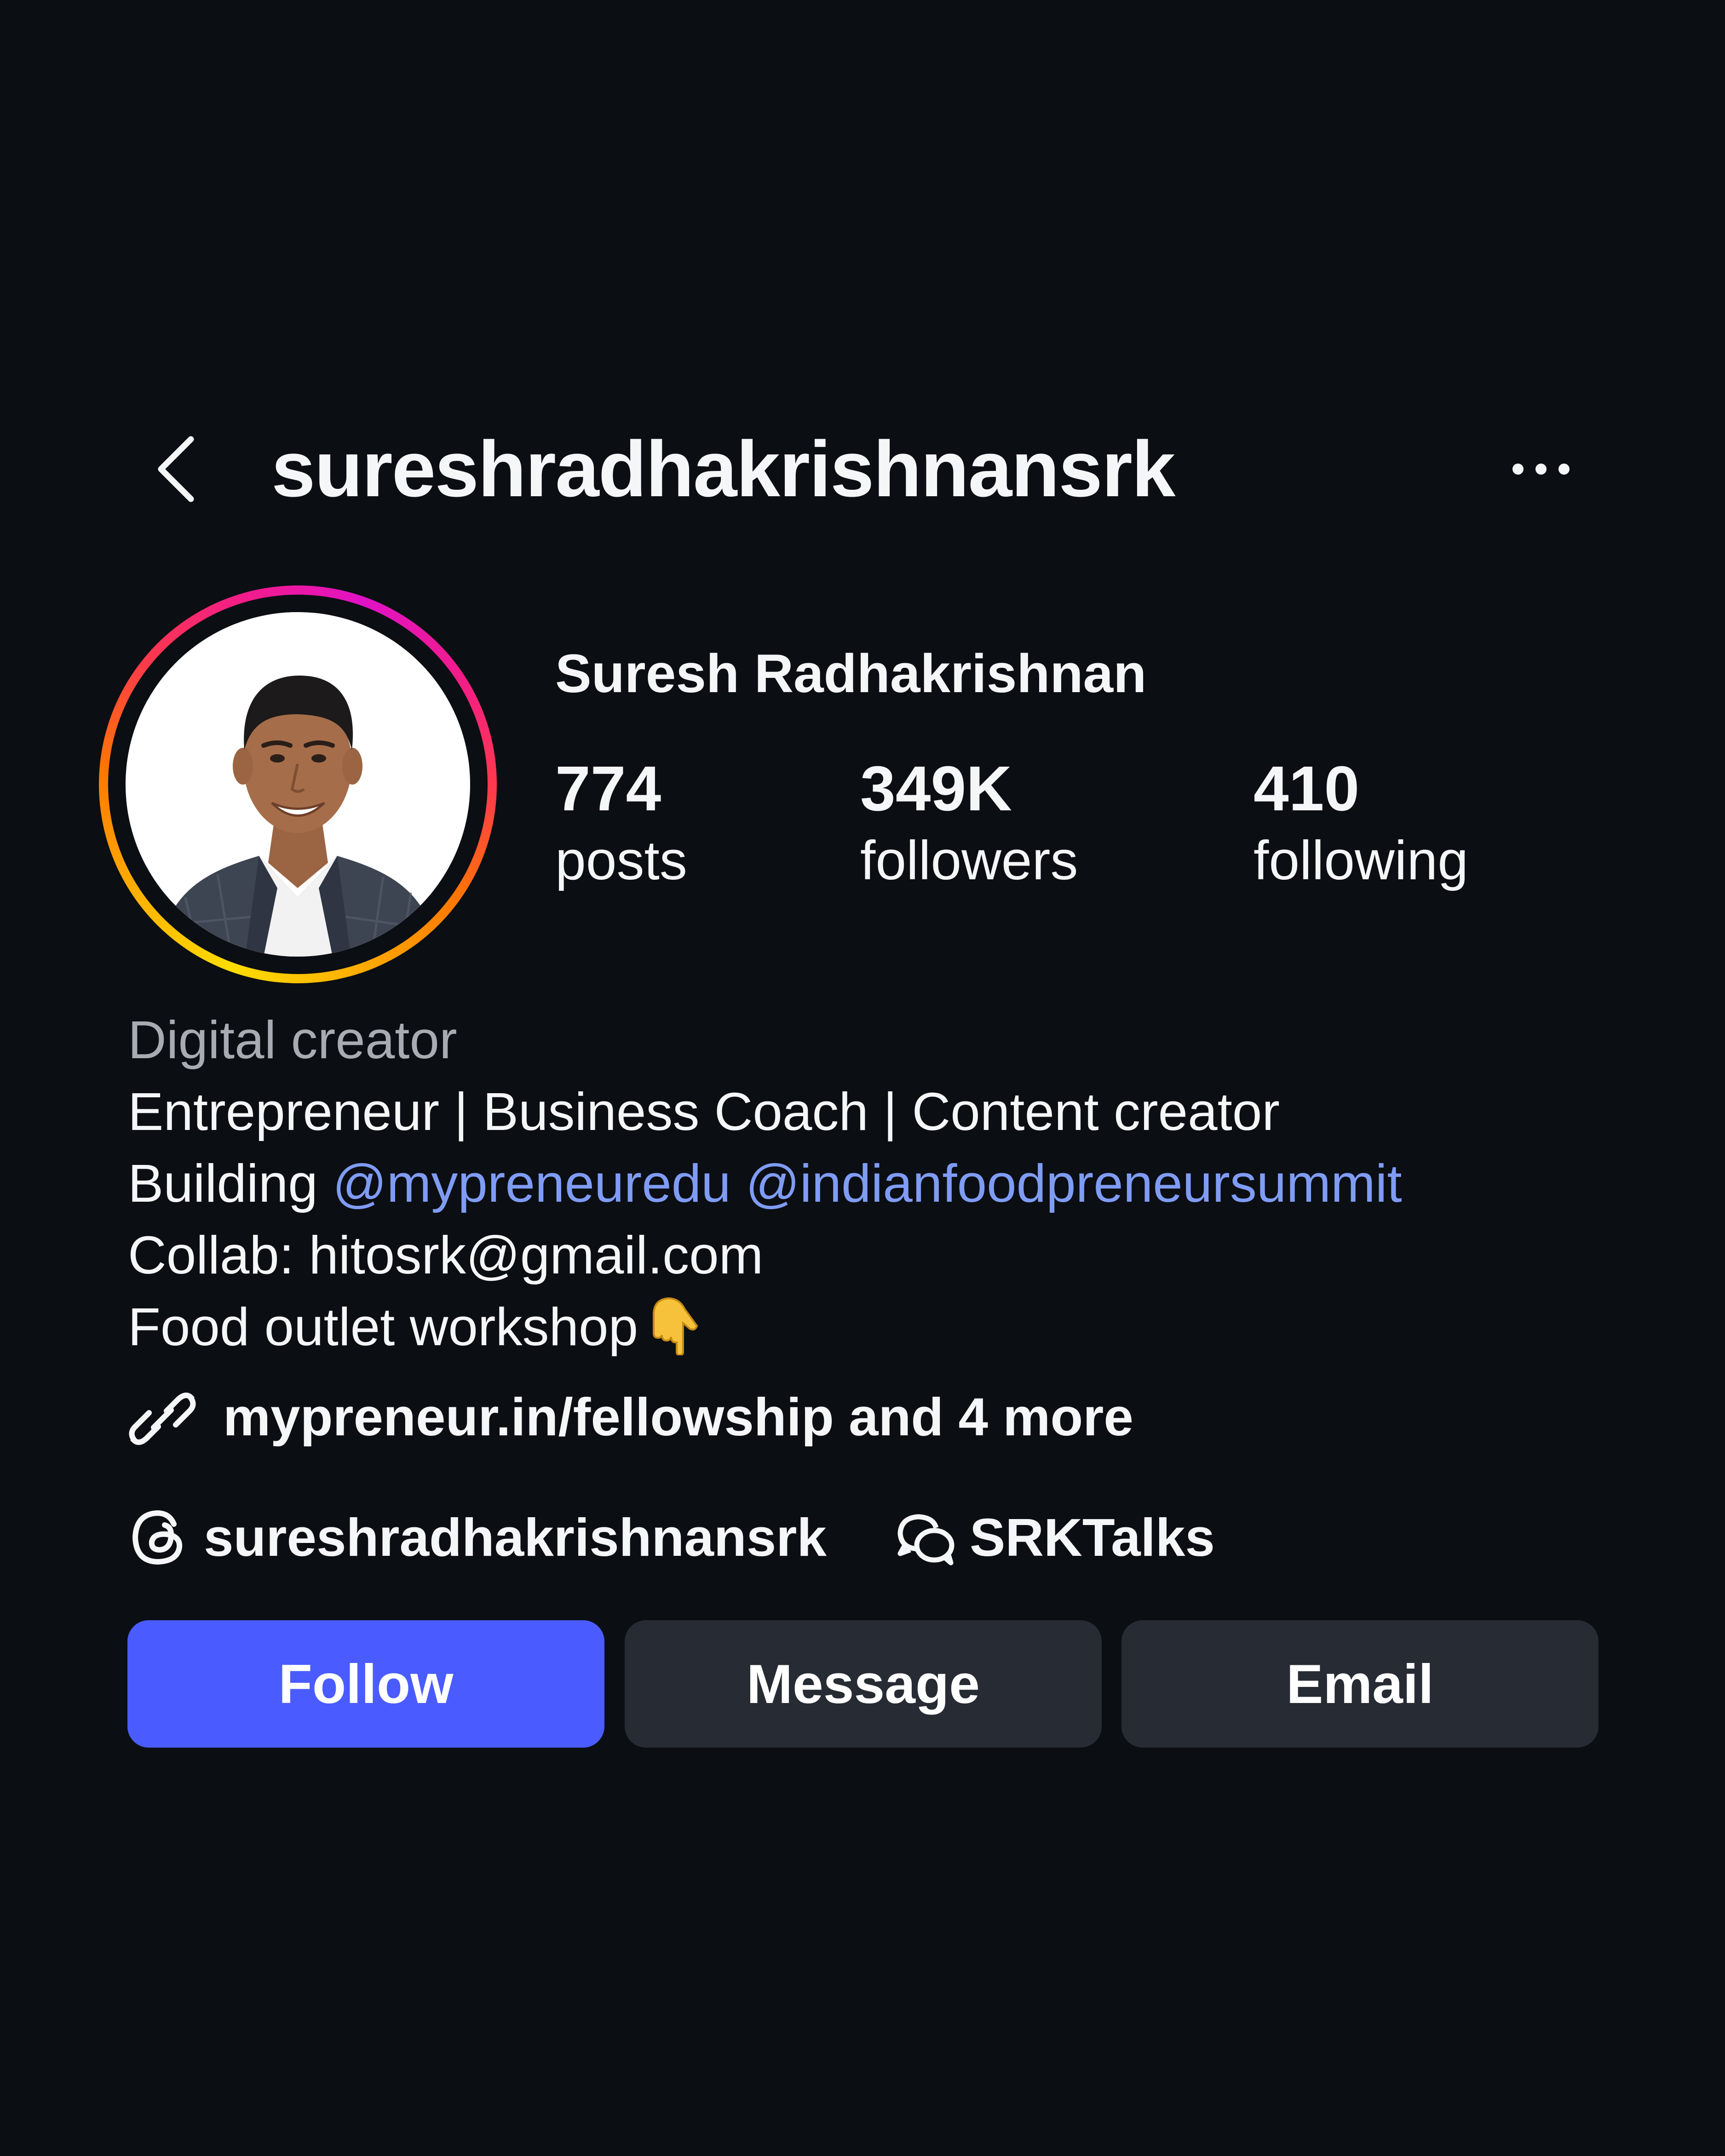 The image size is (1725, 2156). I want to click on posts-label: posts, so click(621, 860).